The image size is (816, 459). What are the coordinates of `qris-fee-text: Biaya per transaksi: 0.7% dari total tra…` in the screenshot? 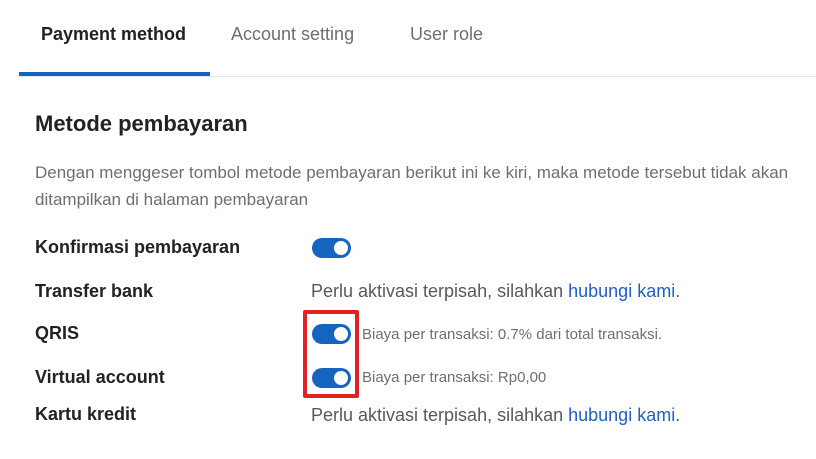 It's located at (512, 334).